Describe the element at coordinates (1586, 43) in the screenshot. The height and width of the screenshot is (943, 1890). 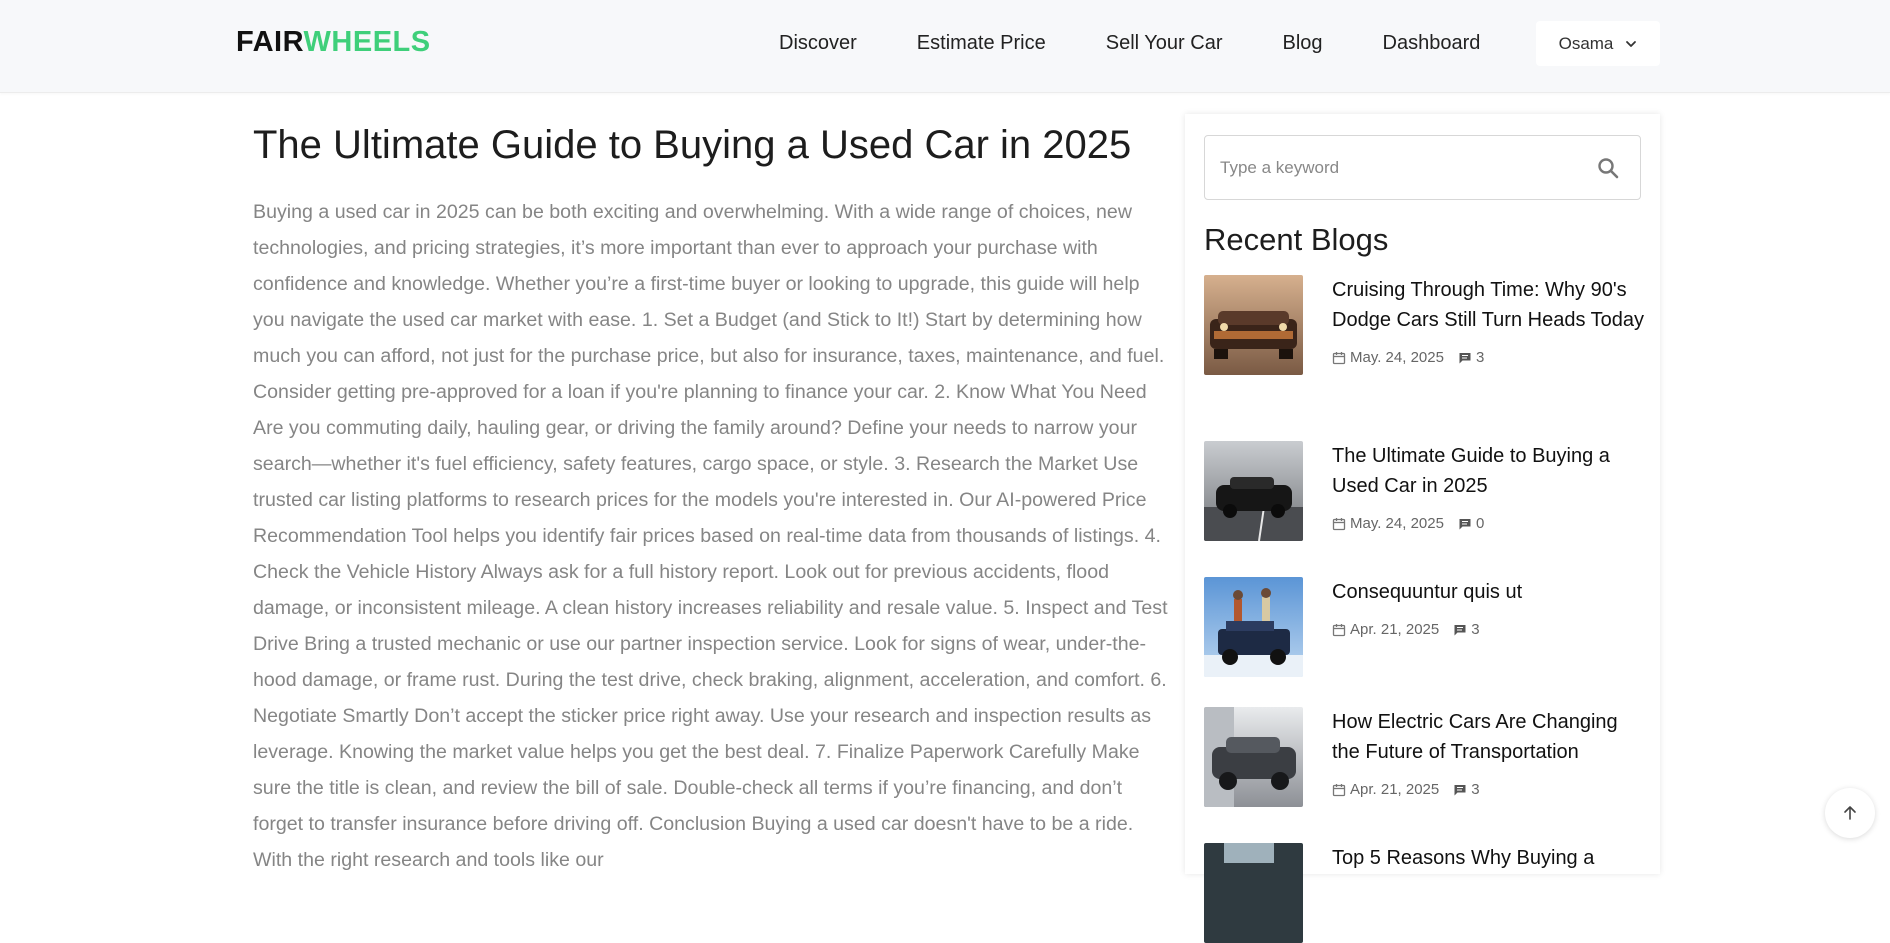
I see `user-name: Osama` at that location.